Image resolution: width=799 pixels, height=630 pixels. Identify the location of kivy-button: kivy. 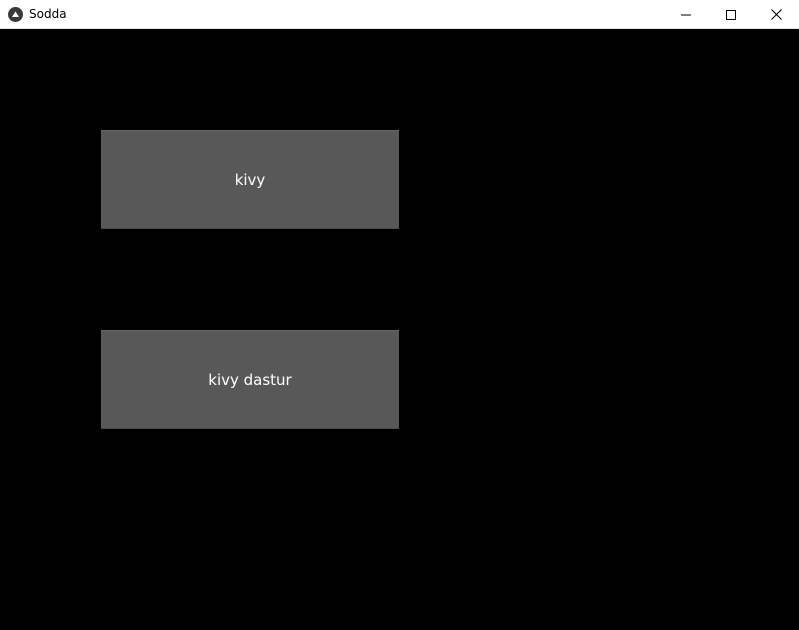
(250, 179).